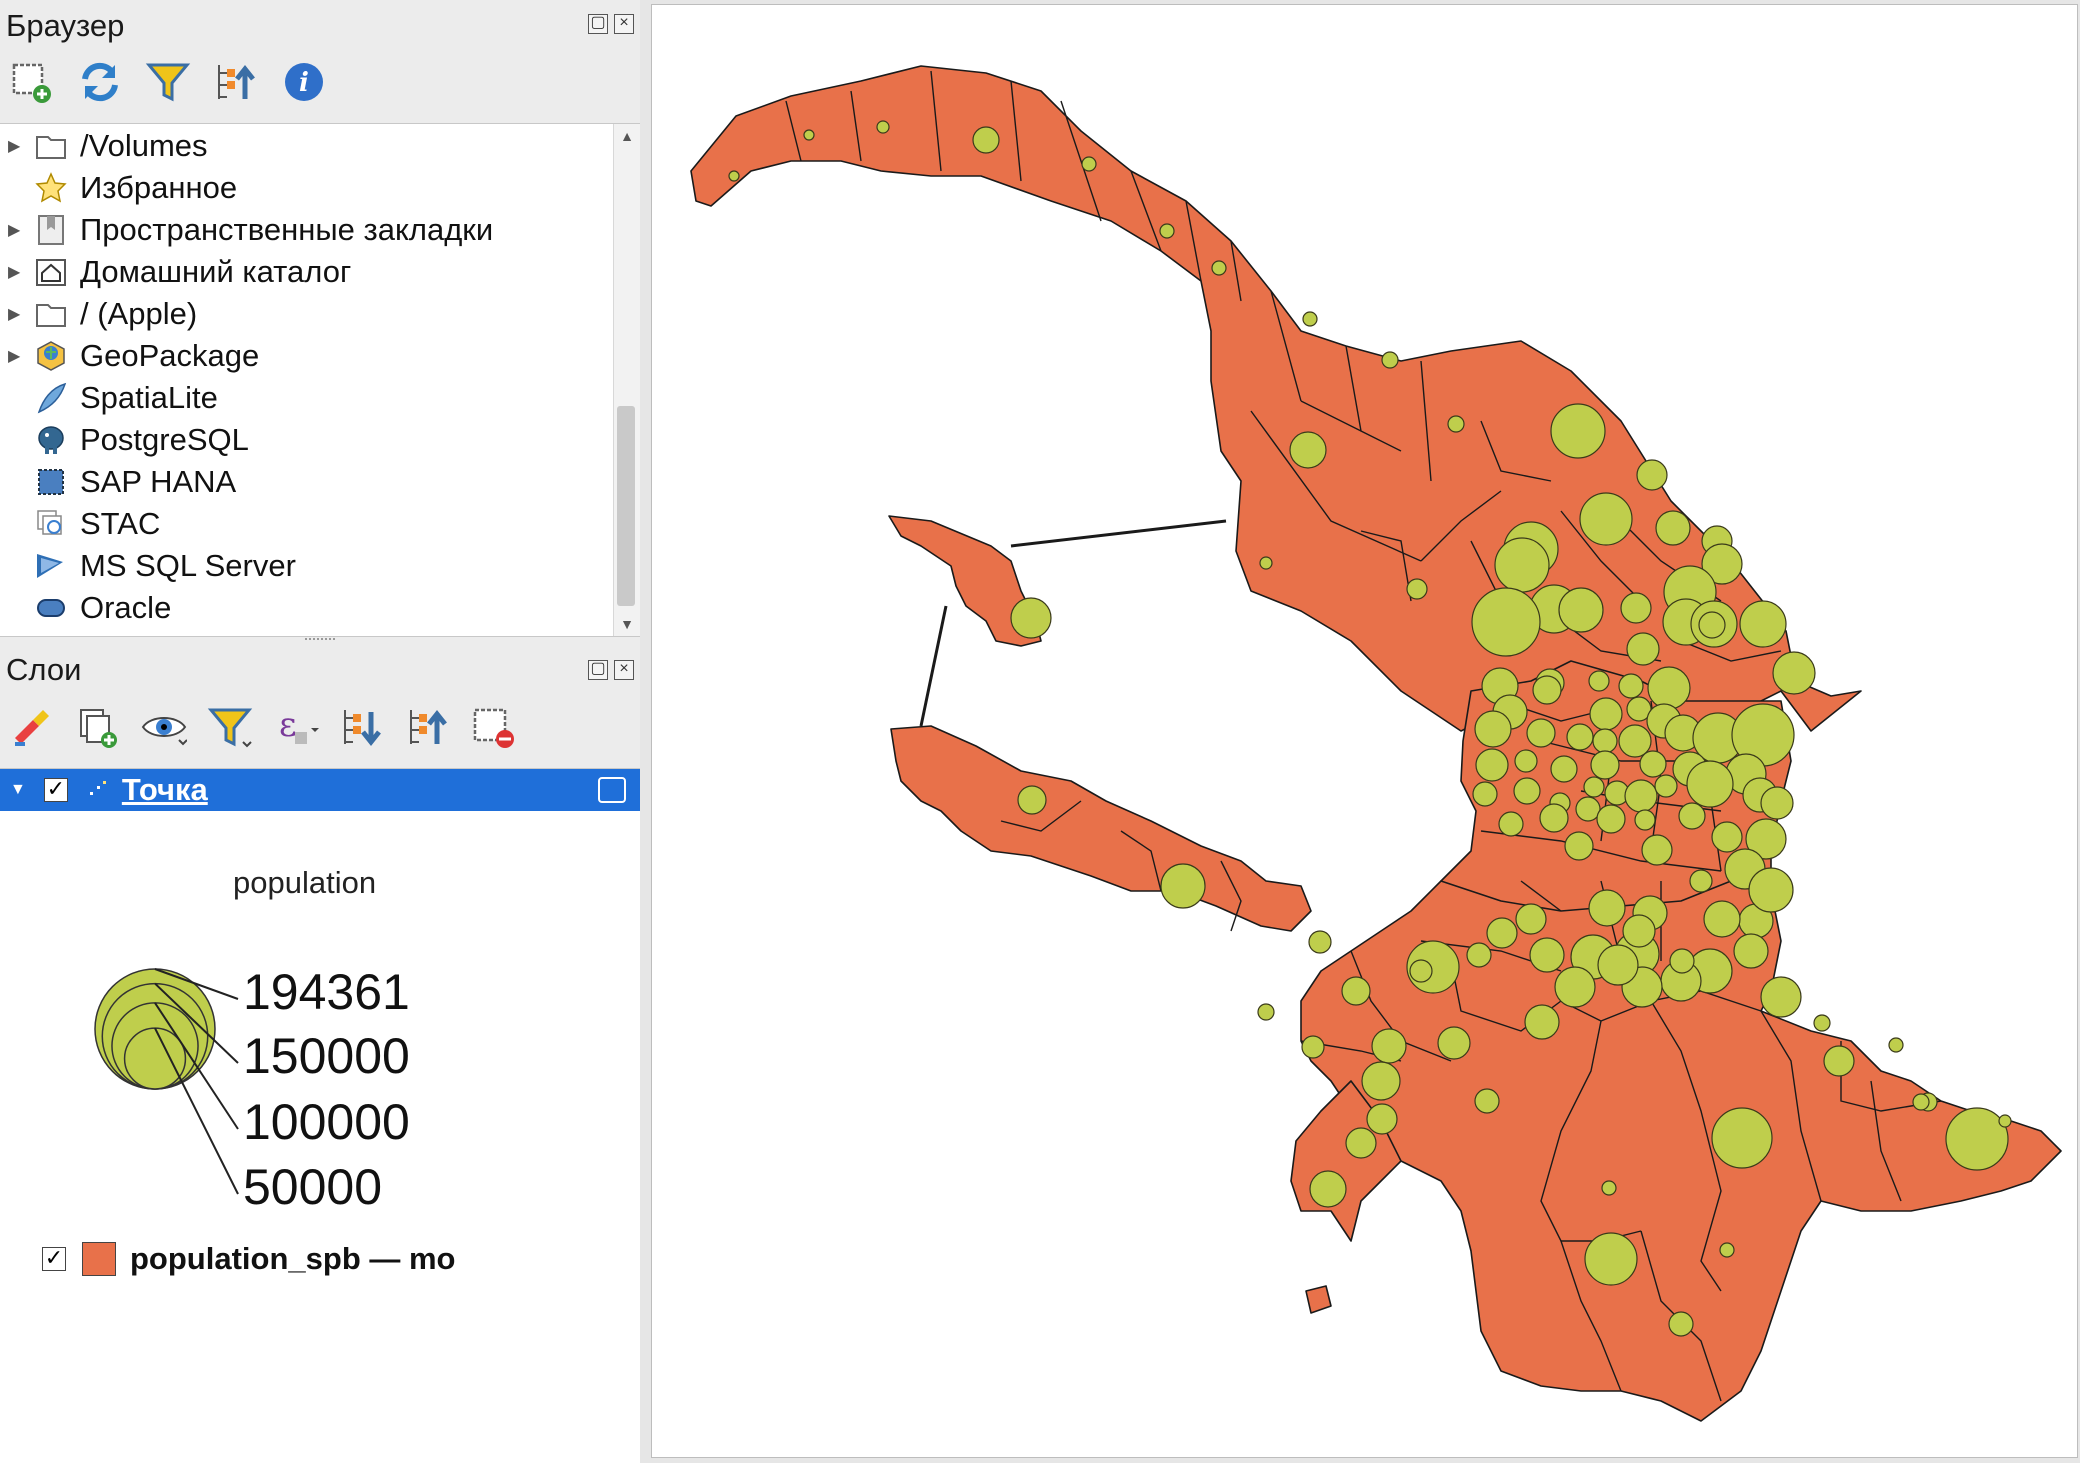 This screenshot has width=2080, height=1463. I want to click on collapse-arrow-icon: ▼, so click(18, 790).